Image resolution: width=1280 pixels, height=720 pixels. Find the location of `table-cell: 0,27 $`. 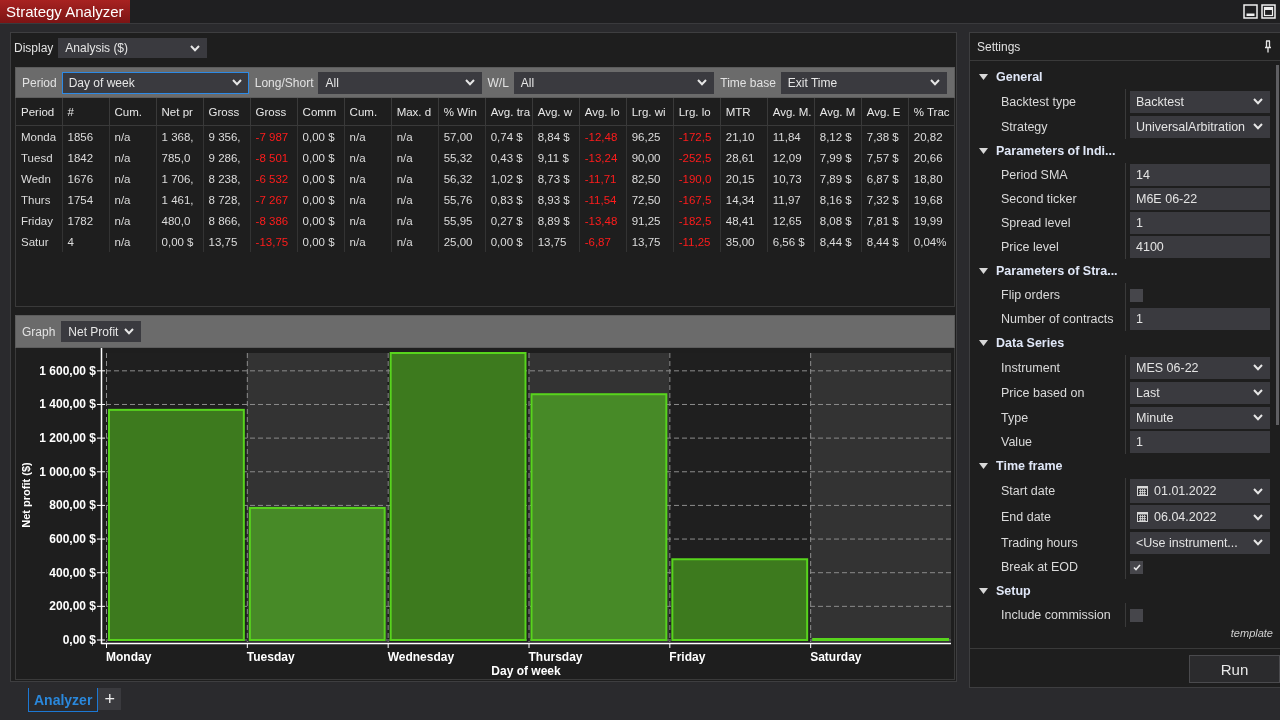

table-cell: 0,27 $ is located at coordinates (509, 220).